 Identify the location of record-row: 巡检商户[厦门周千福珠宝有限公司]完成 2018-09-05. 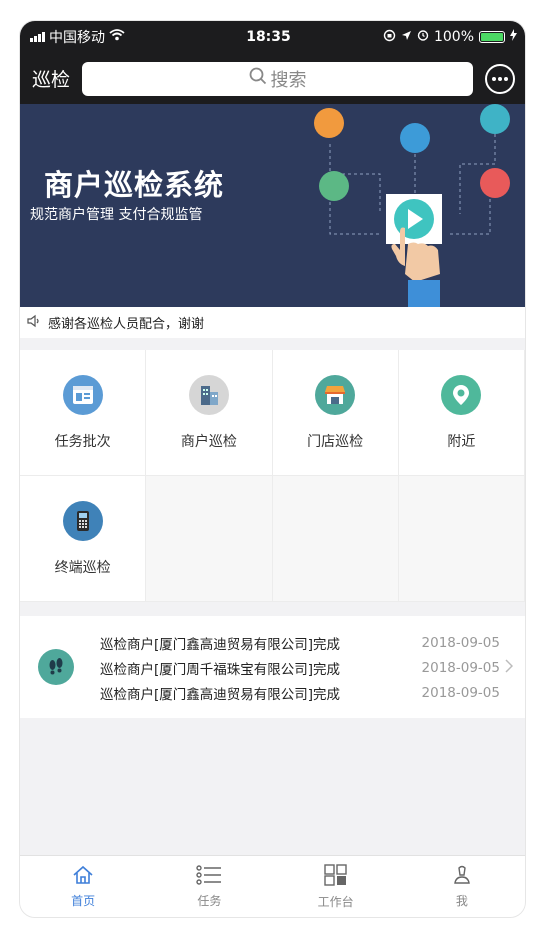
(300, 667).